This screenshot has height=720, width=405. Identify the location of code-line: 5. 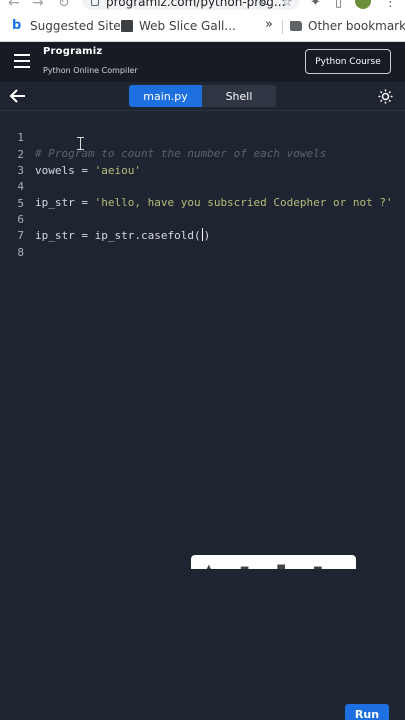
(202, 195).